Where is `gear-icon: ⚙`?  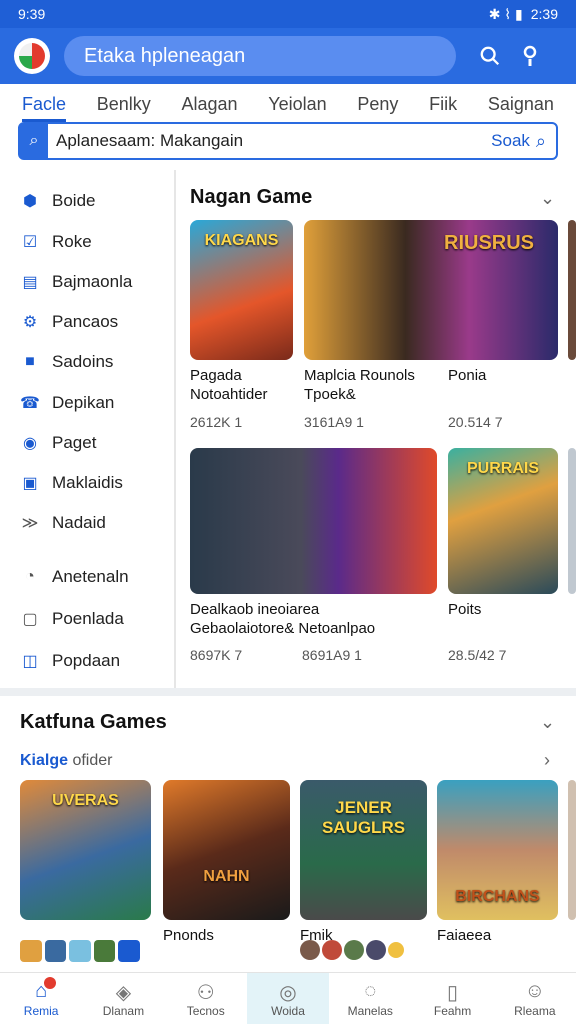 gear-icon: ⚙ is located at coordinates (30, 322).